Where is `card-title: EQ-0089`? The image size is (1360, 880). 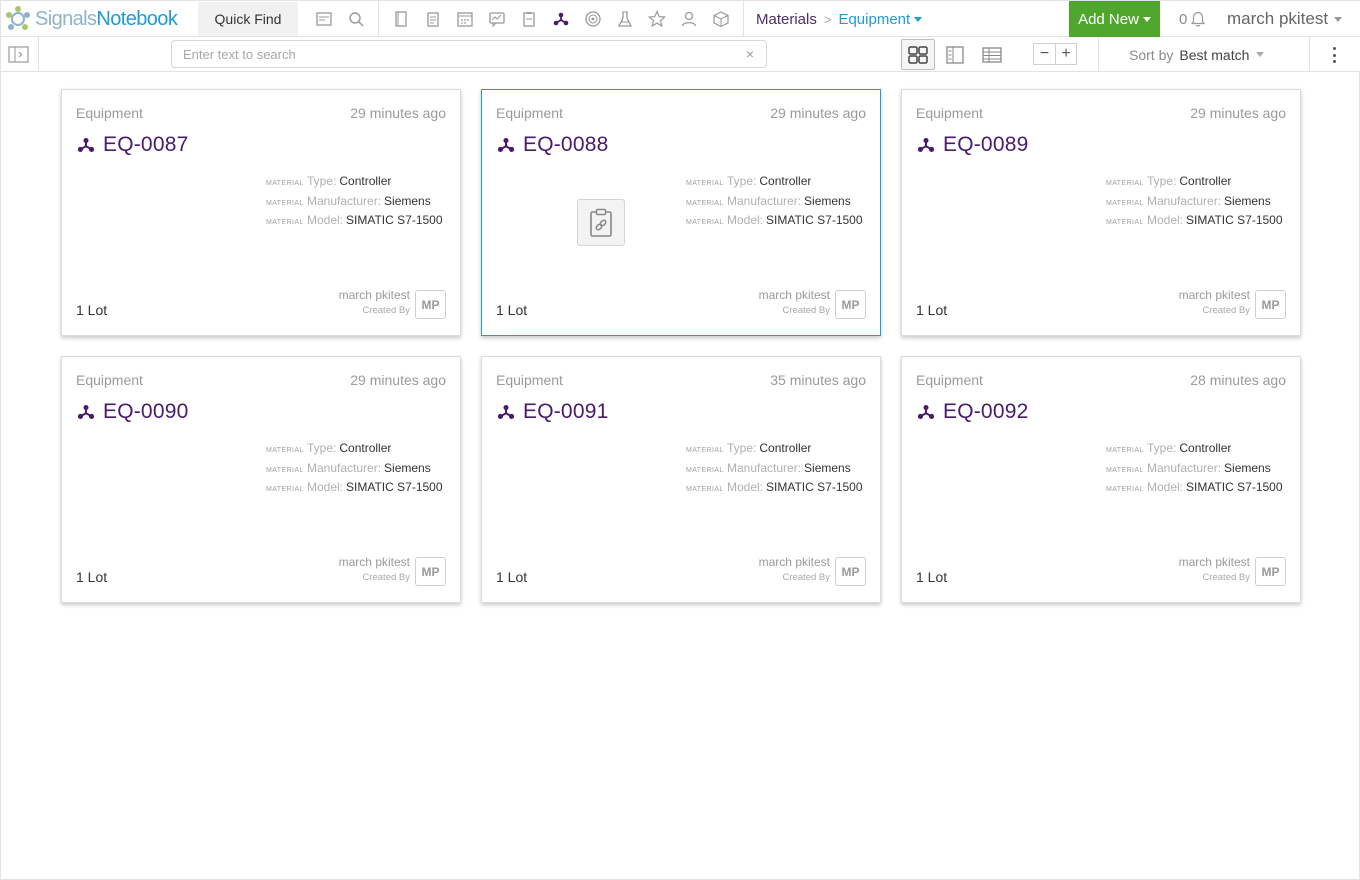 card-title: EQ-0089 is located at coordinates (972, 145).